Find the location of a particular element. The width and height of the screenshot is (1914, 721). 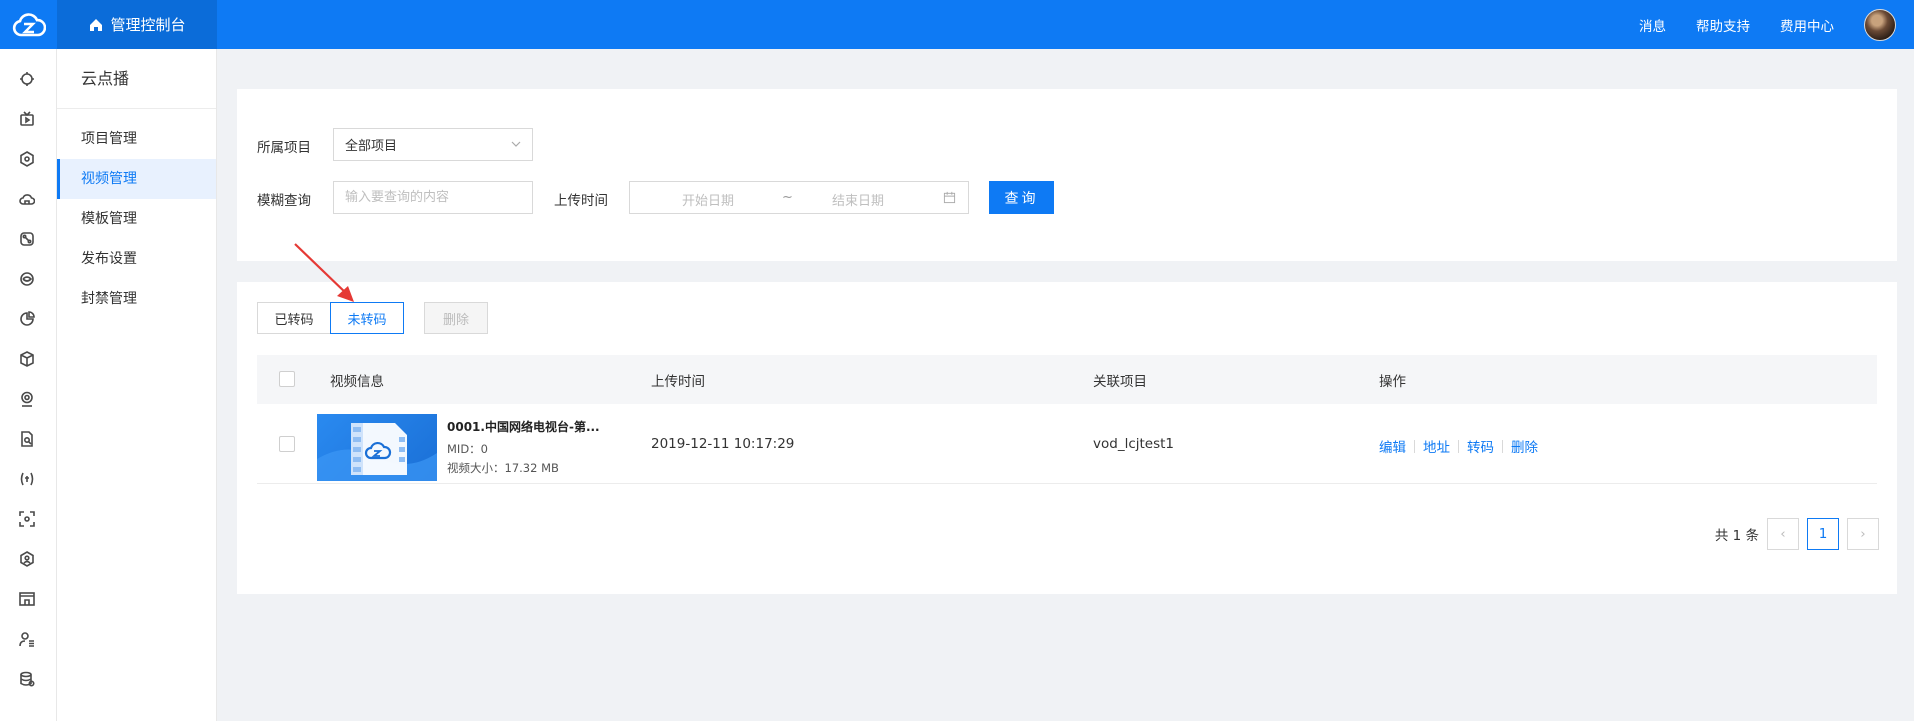

home-icon is located at coordinates (96, 24).